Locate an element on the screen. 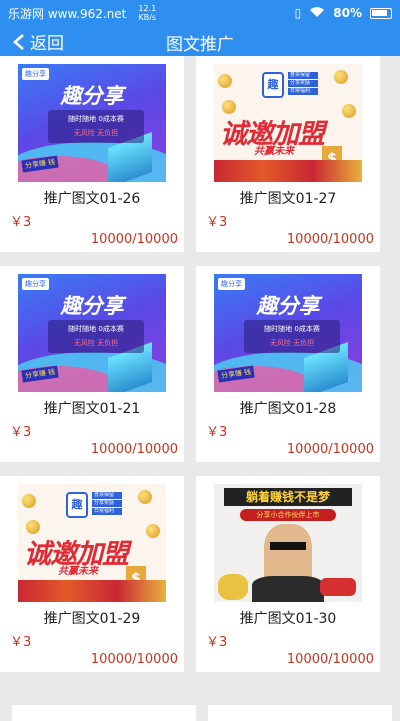 The image size is (400, 721). network-speed: 12.1 KB/s is located at coordinates (147, 13).